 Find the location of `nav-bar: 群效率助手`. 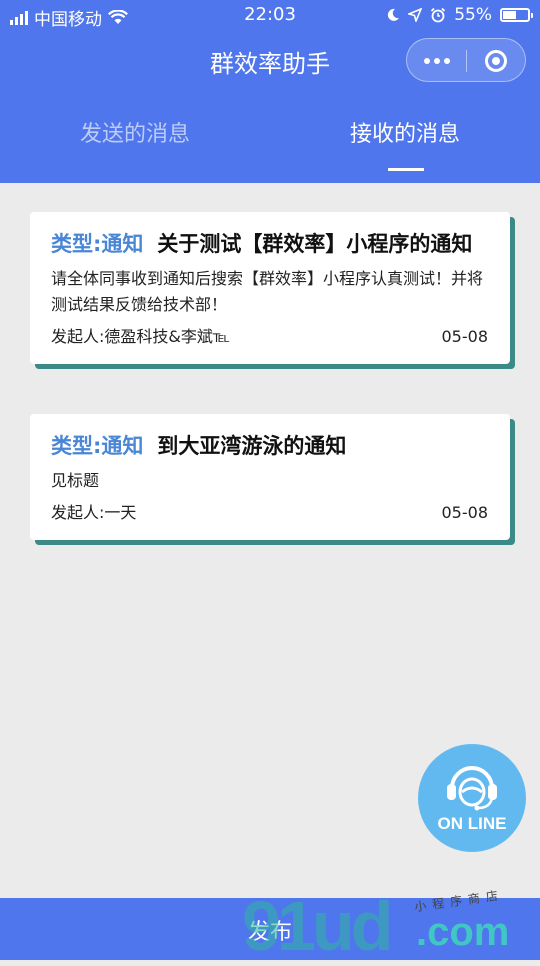

nav-bar: 群效率助手 is located at coordinates (270, 60).